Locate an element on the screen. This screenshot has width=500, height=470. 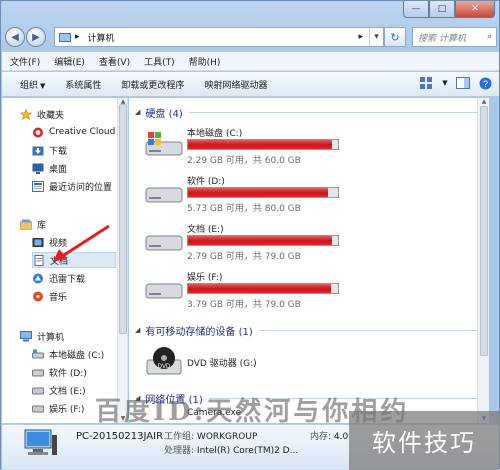
forward-arrow-icon: ▶ is located at coordinates (36, 37).